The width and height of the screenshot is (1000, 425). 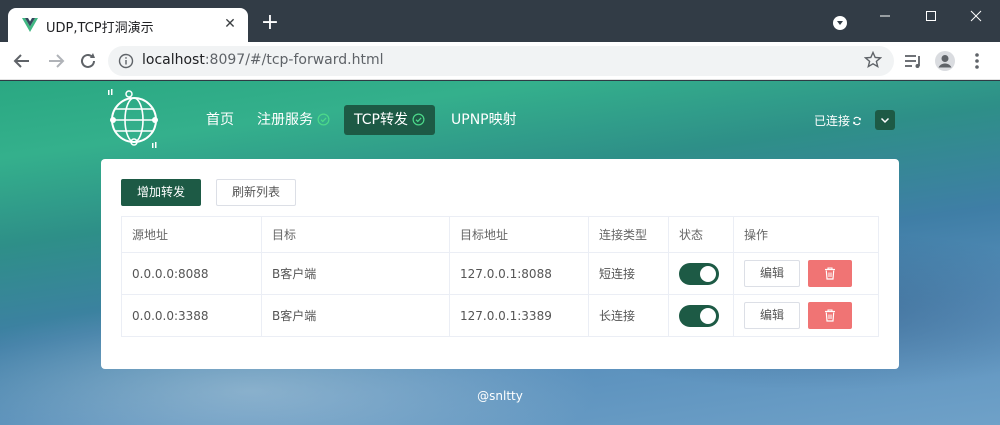 What do you see at coordinates (885, 16) in the screenshot?
I see `minimize-icon` at bounding box center [885, 16].